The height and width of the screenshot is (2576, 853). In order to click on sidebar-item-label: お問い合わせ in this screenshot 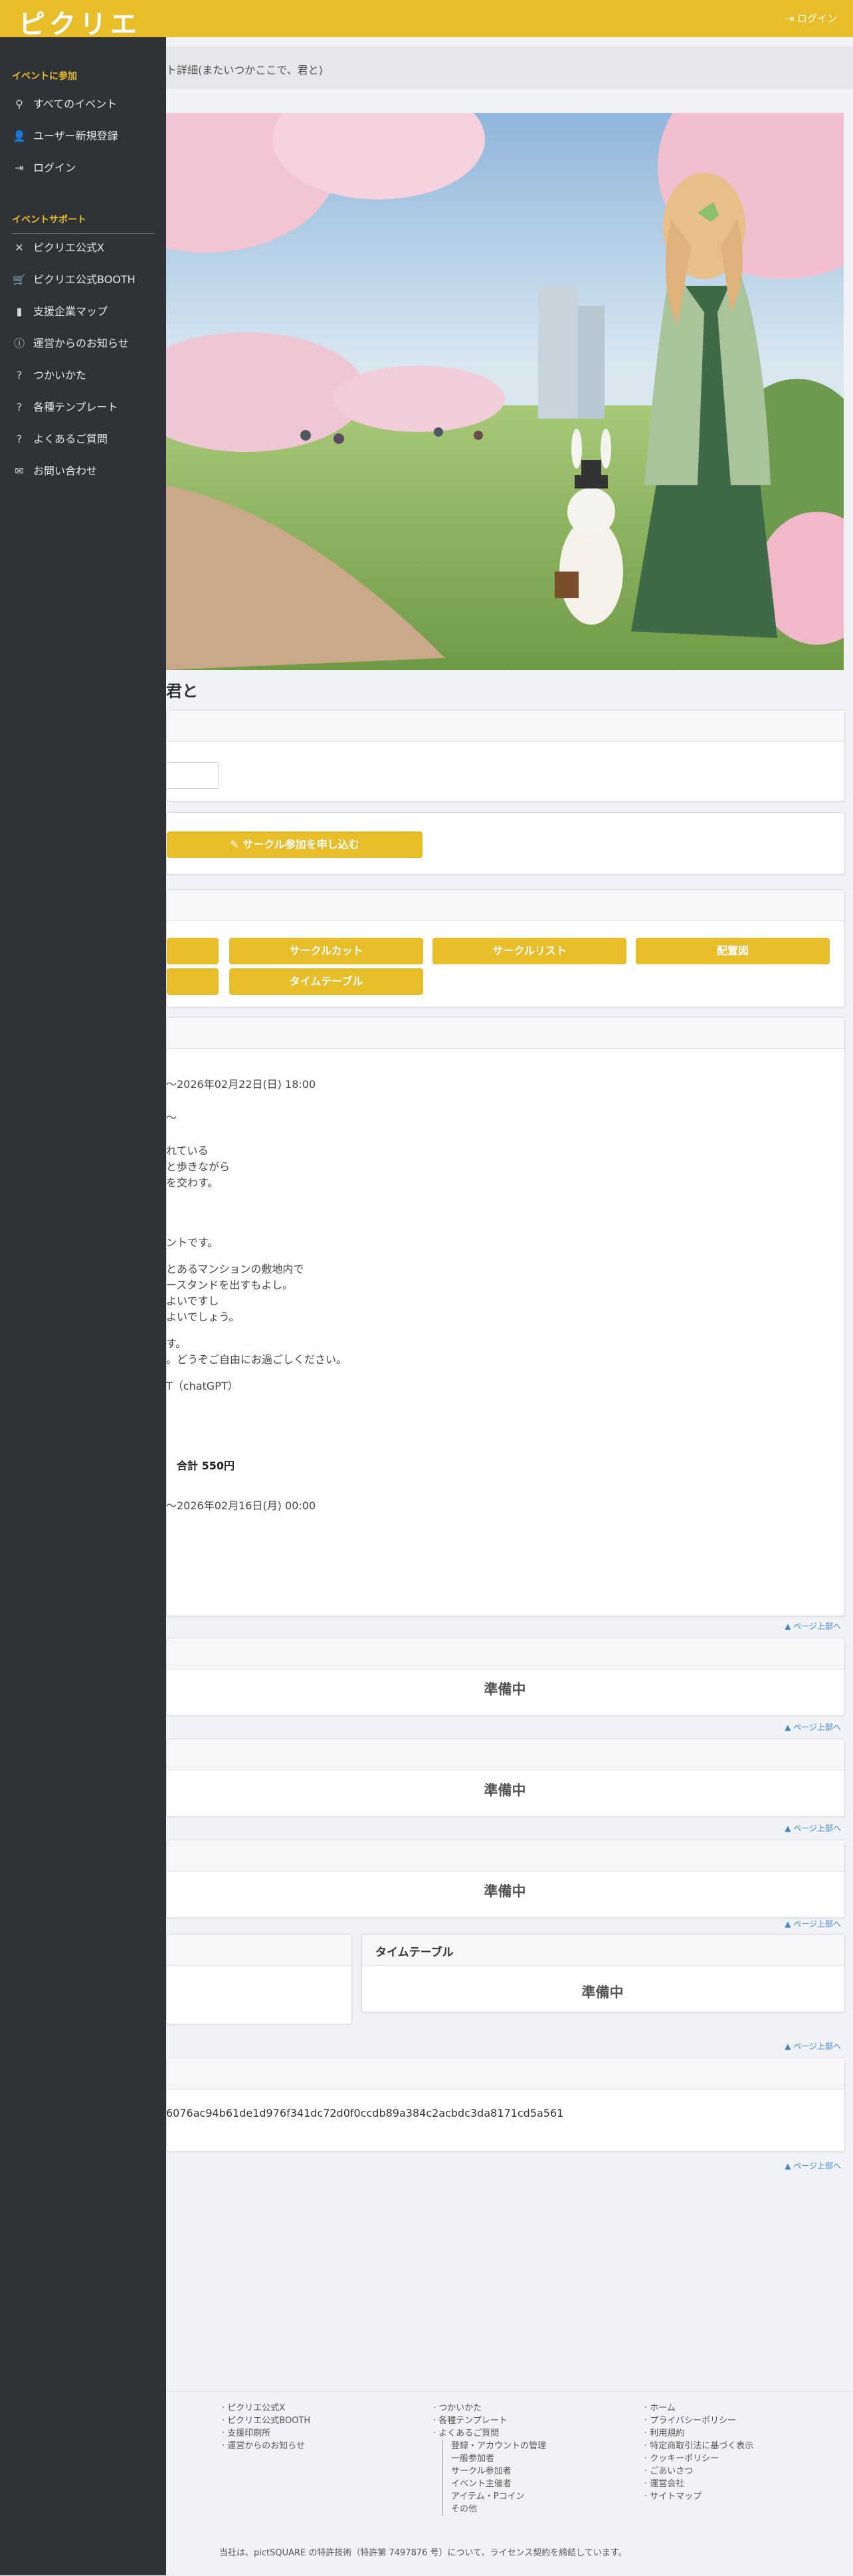, I will do `click(66, 471)`.